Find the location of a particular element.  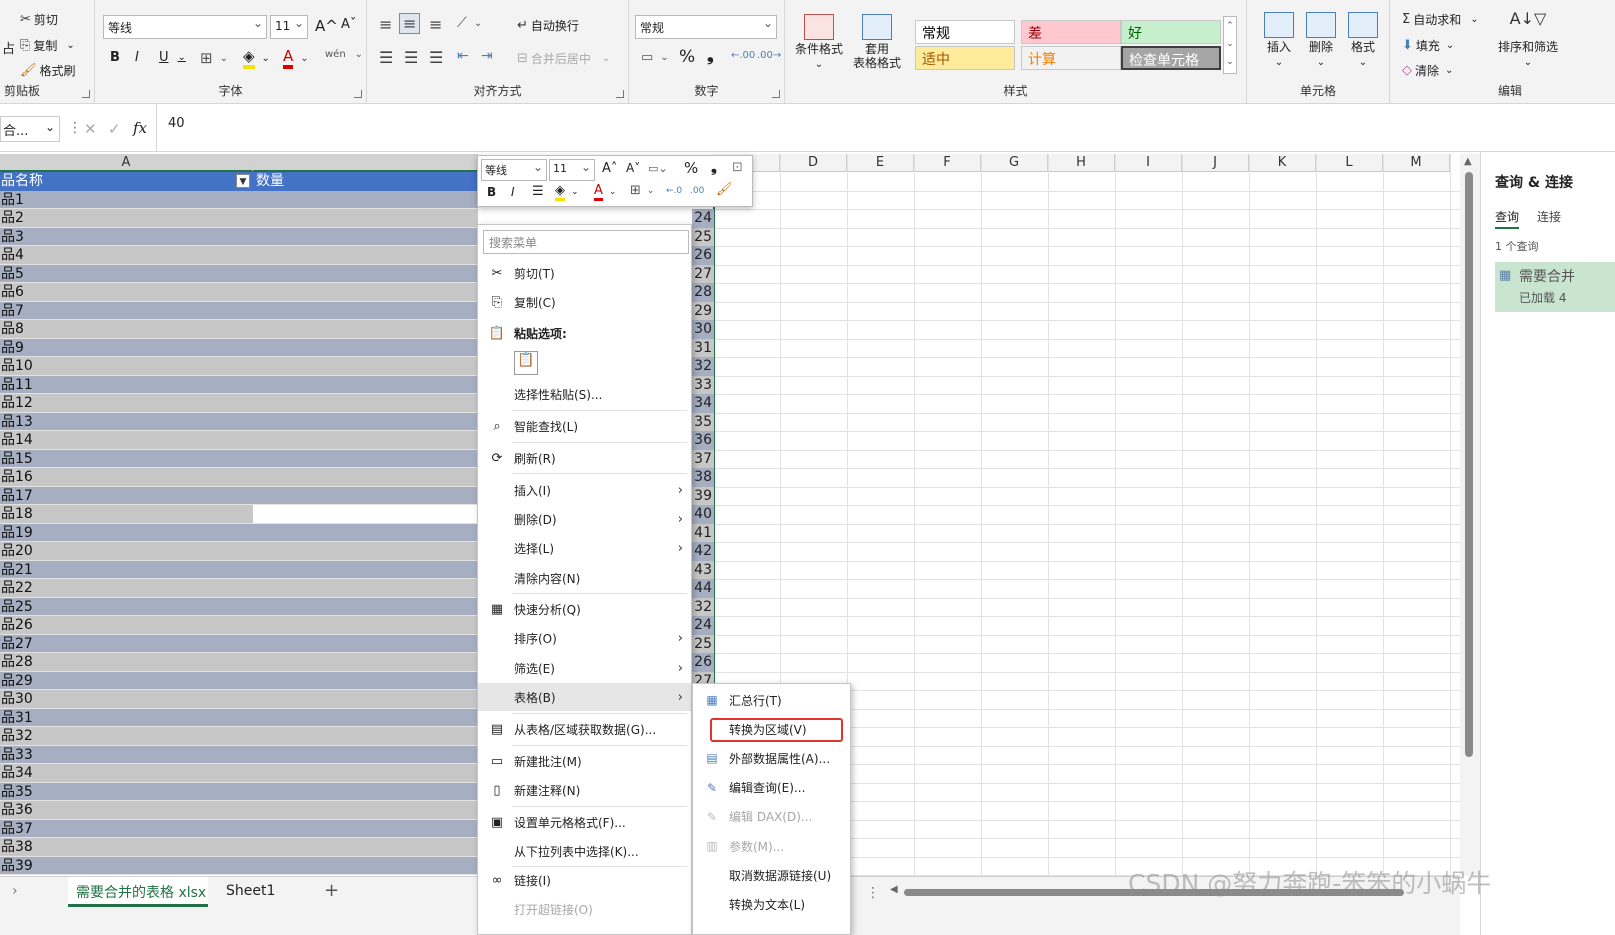

delete-button: 删除 ⌄ is located at coordinates (1321, 41).